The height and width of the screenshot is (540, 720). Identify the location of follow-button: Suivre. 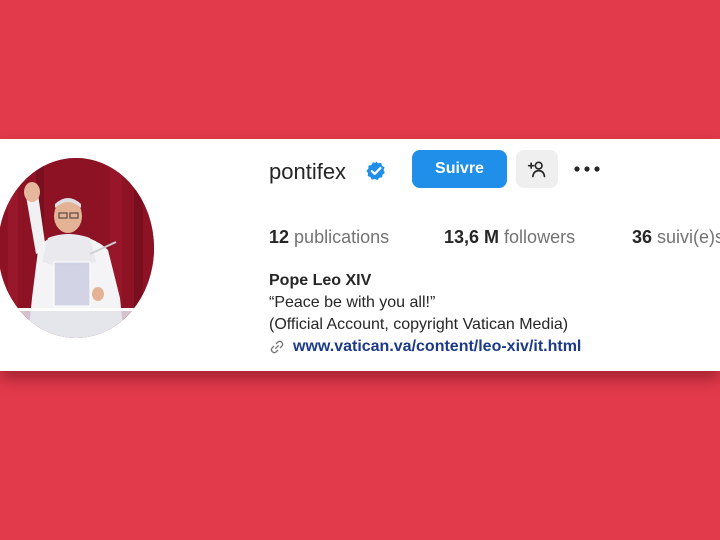
(459, 169).